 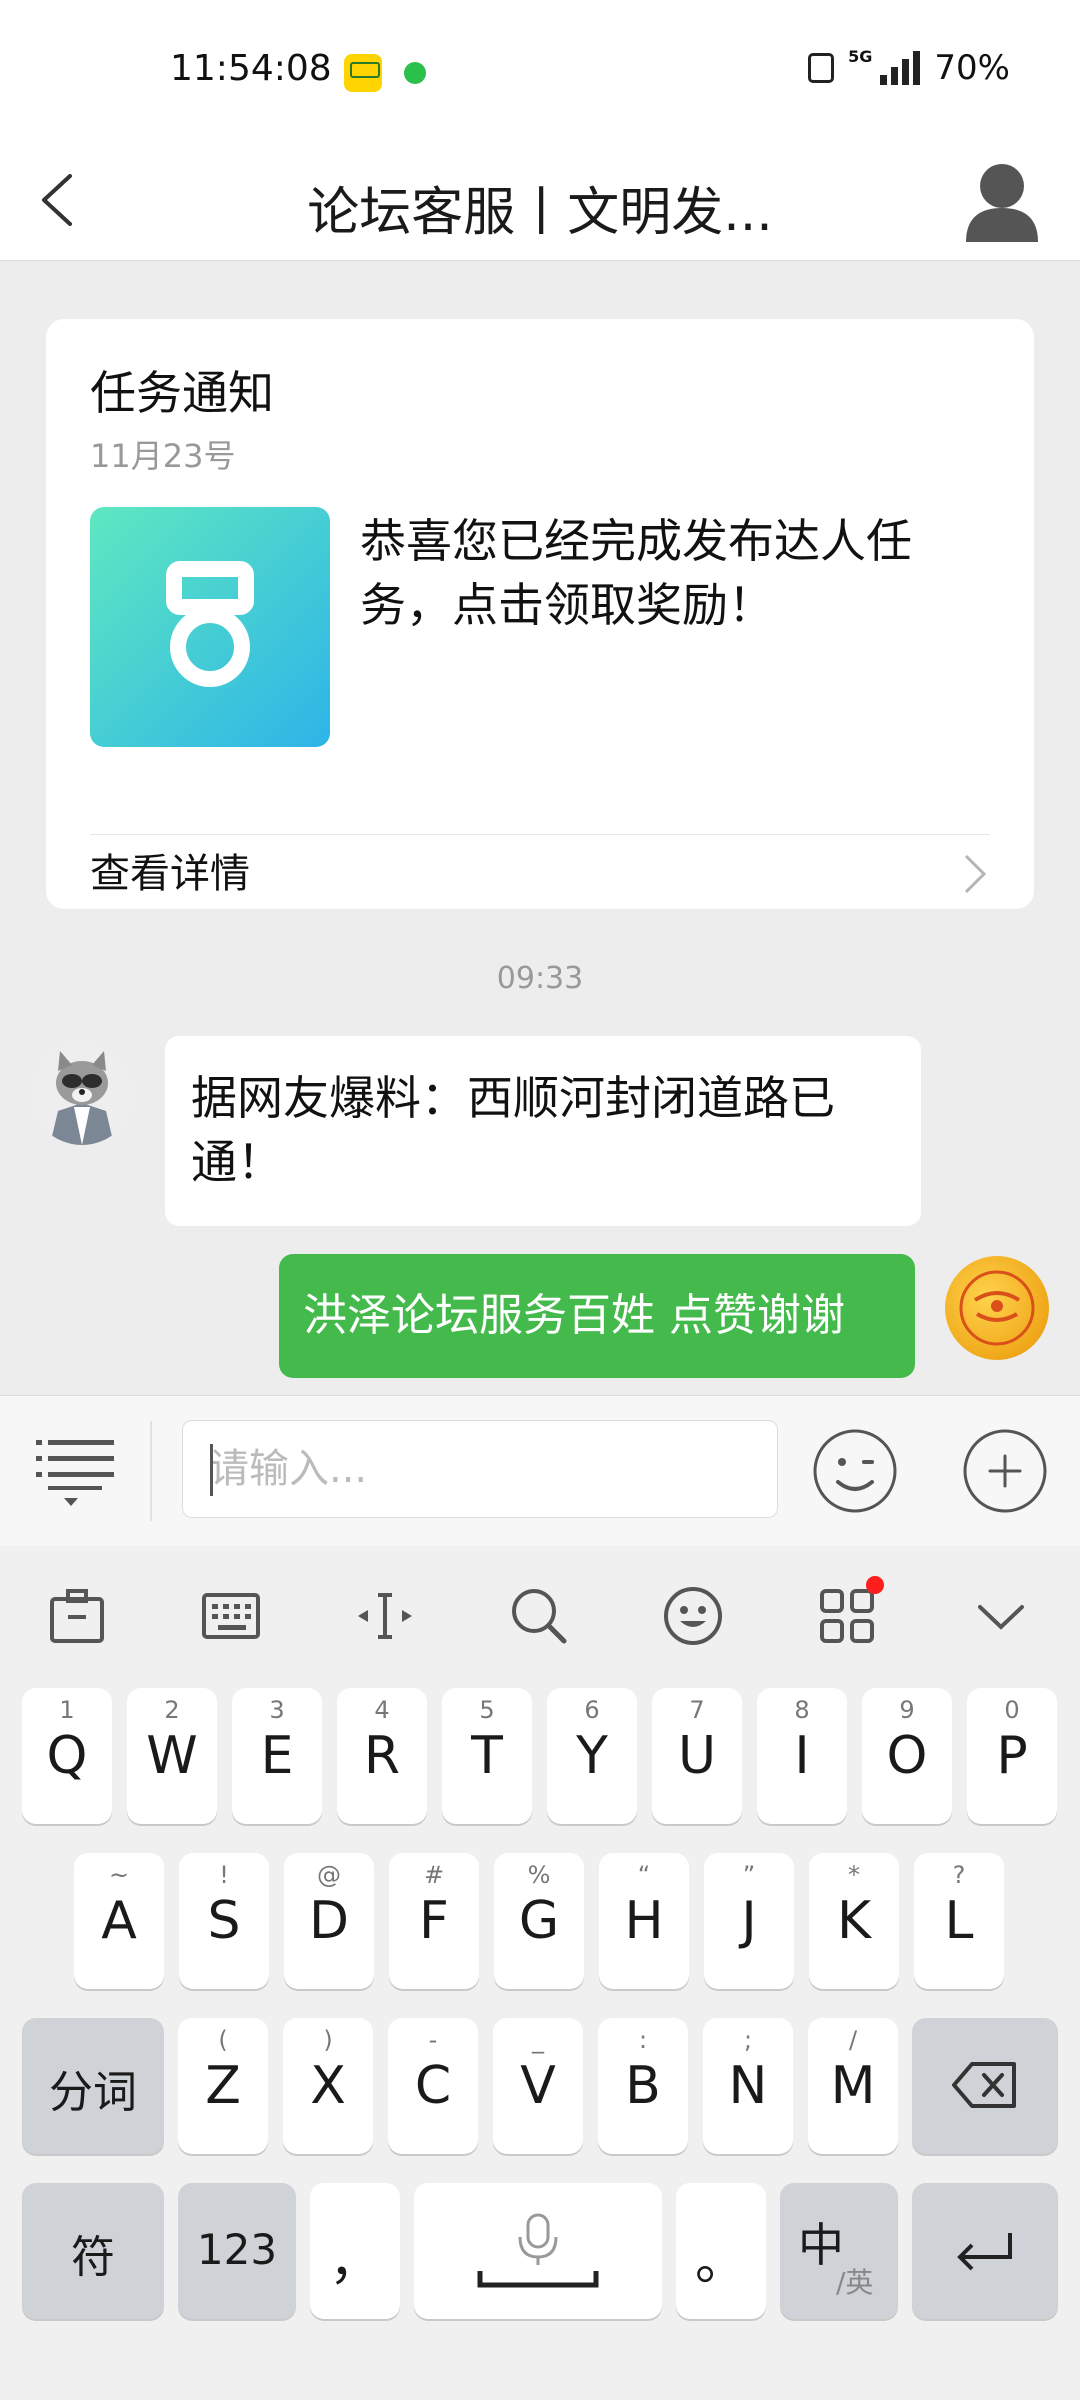 I want to click on key-label: I, so click(x=802, y=1756).